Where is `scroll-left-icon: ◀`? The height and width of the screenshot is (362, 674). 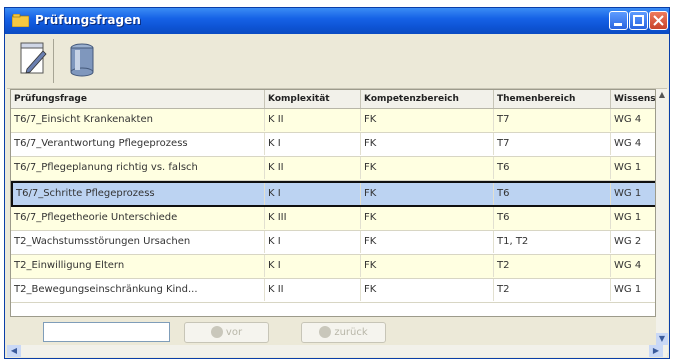 scroll-left-icon: ◀ is located at coordinates (14, 351).